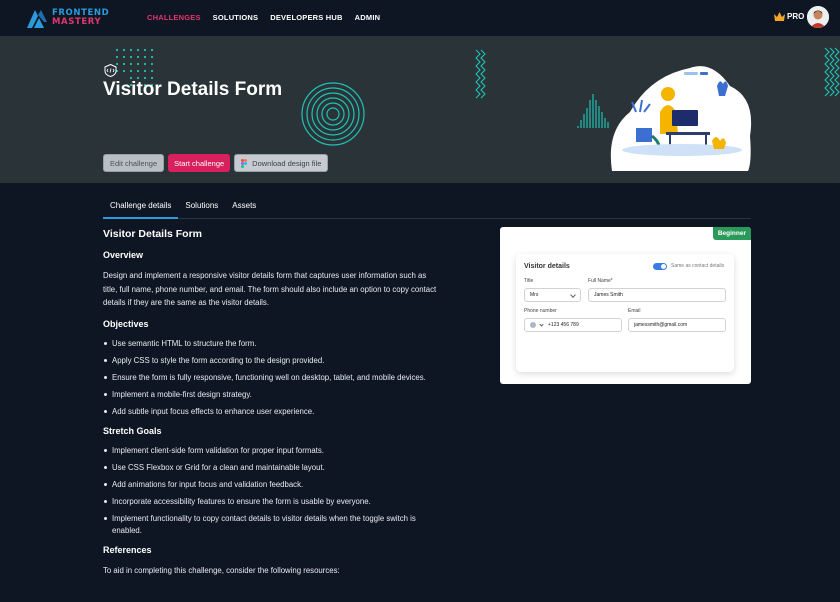  I want to click on fullname-input-value: James Smith, so click(608, 295).